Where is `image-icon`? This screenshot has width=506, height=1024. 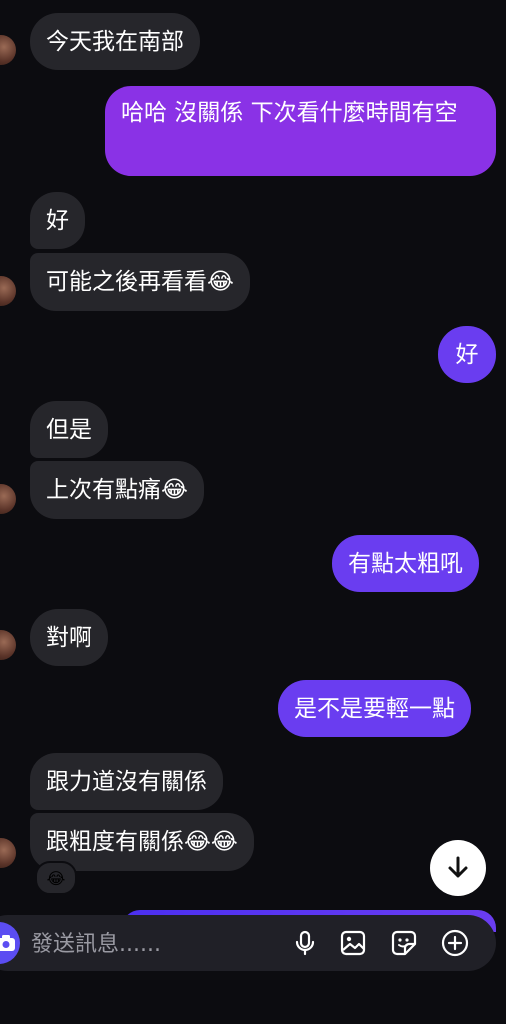
image-icon is located at coordinates (353, 943).